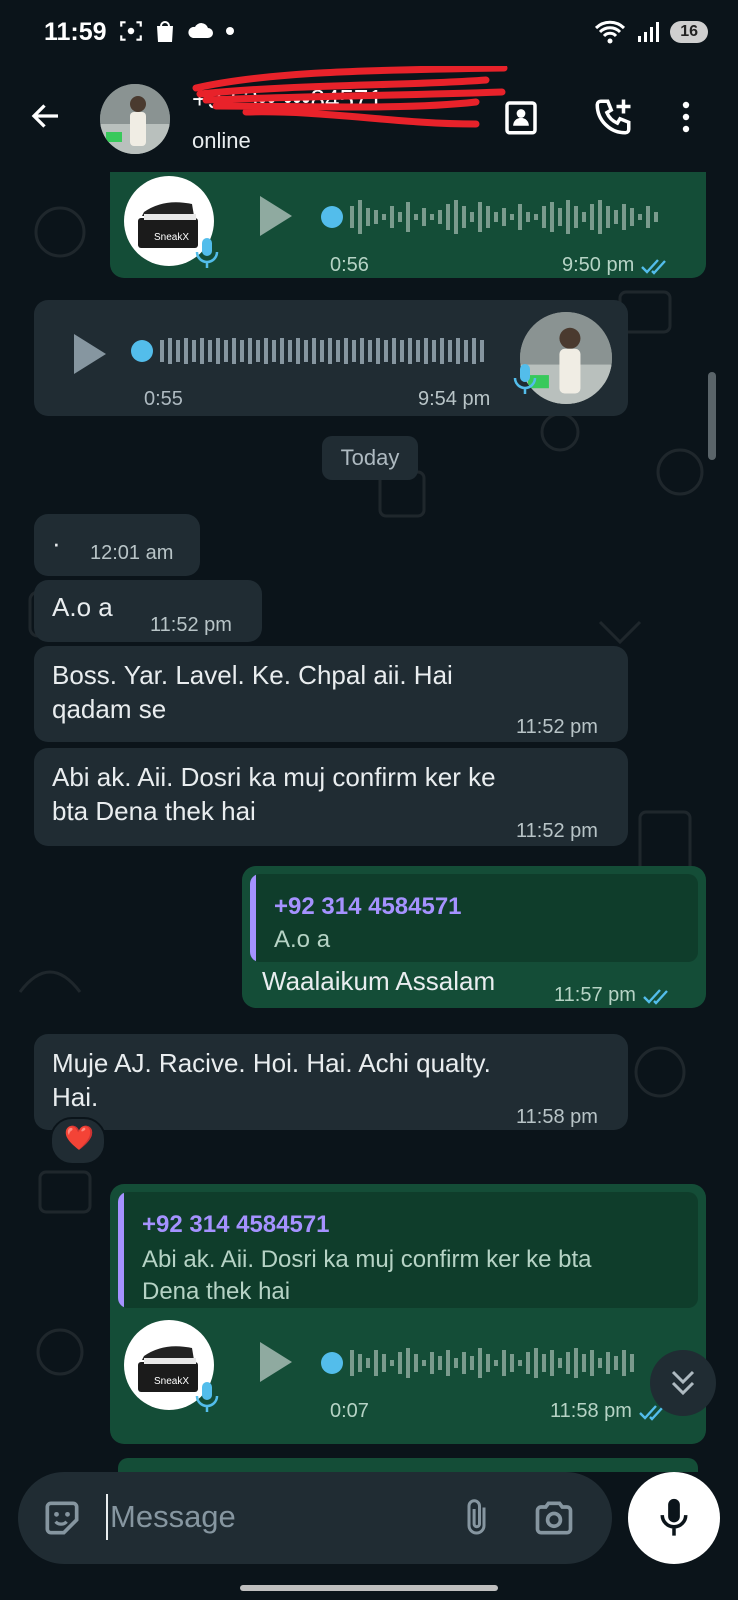 The image size is (738, 1600). Describe the element at coordinates (350, 97) in the screenshot. I see `redaction-scribble` at that location.